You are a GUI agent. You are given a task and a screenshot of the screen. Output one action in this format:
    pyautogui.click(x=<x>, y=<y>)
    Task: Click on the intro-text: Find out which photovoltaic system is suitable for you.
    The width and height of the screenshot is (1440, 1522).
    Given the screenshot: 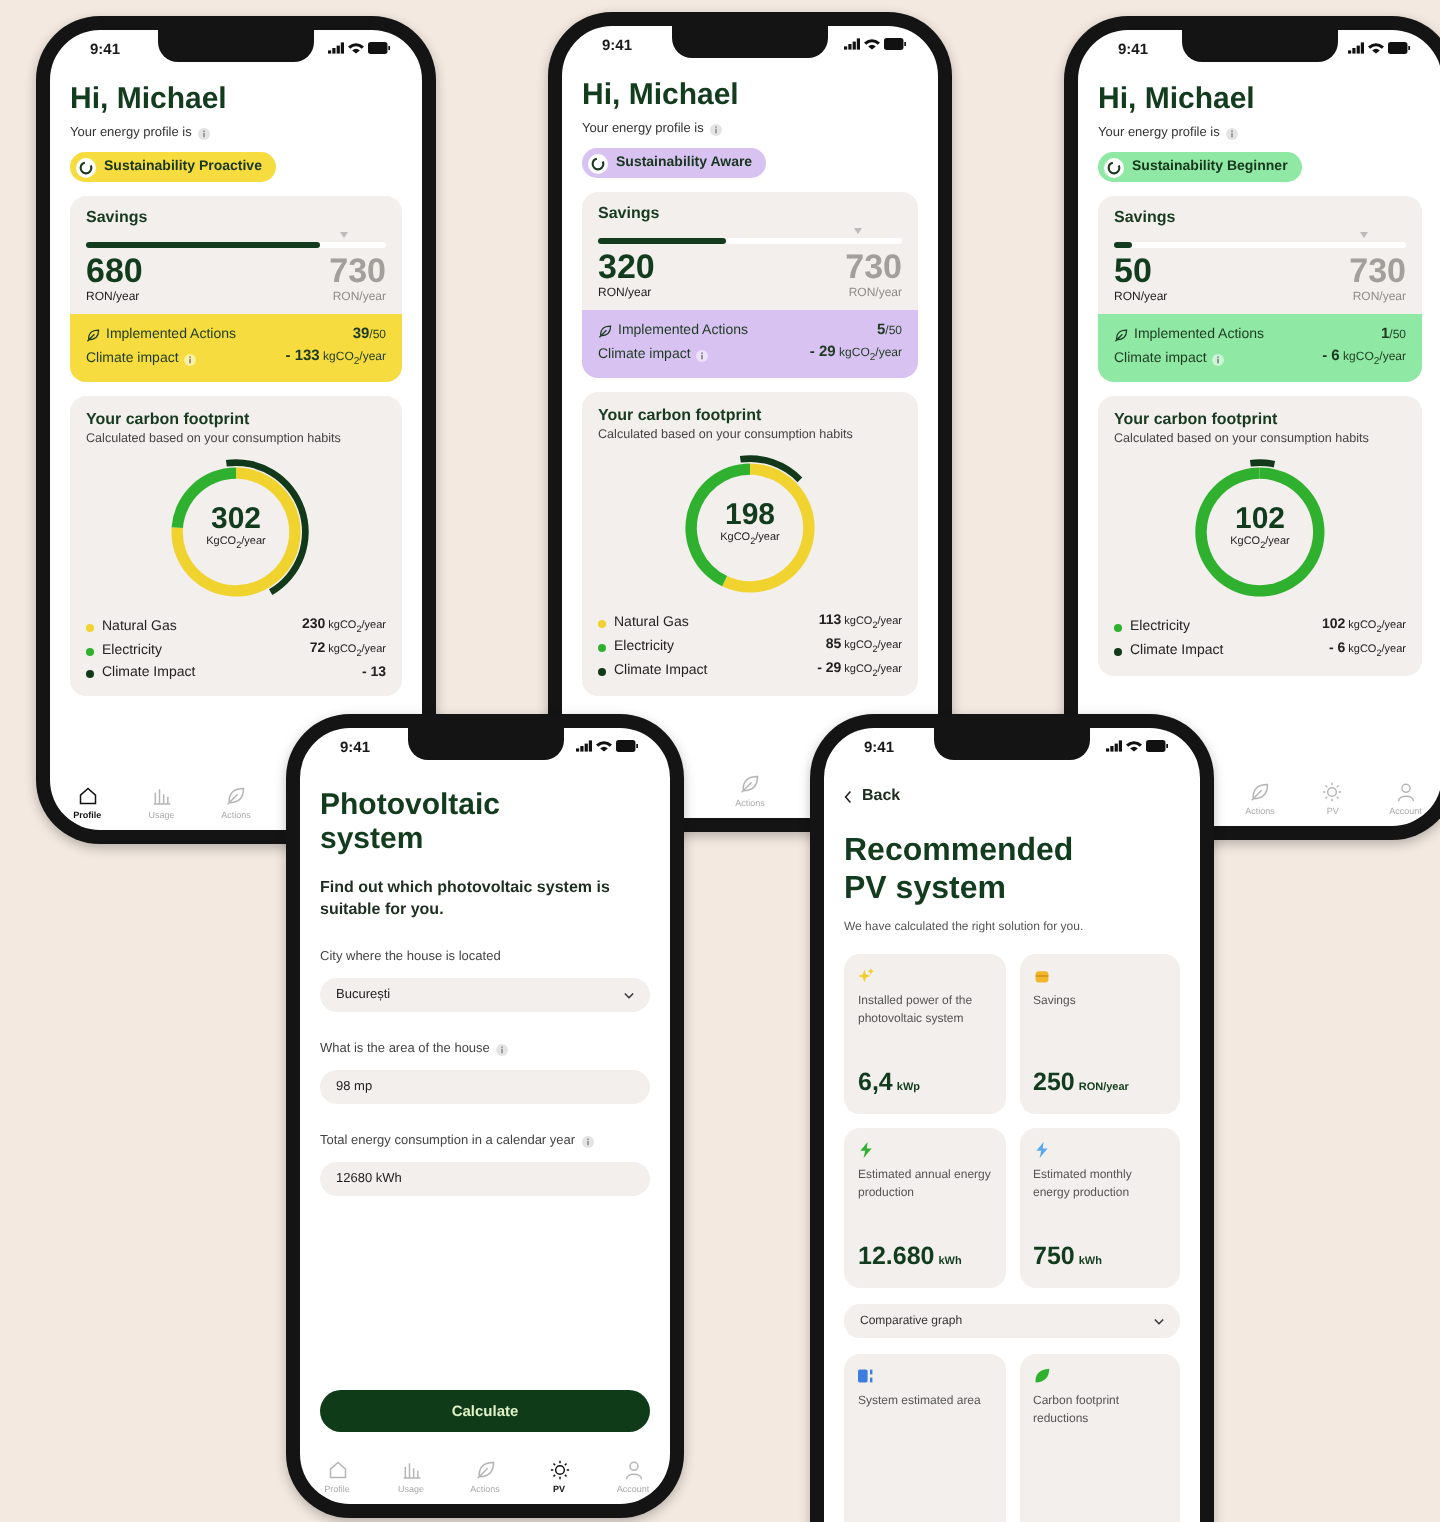 What is the action you would take?
    pyautogui.click(x=466, y=898)
    